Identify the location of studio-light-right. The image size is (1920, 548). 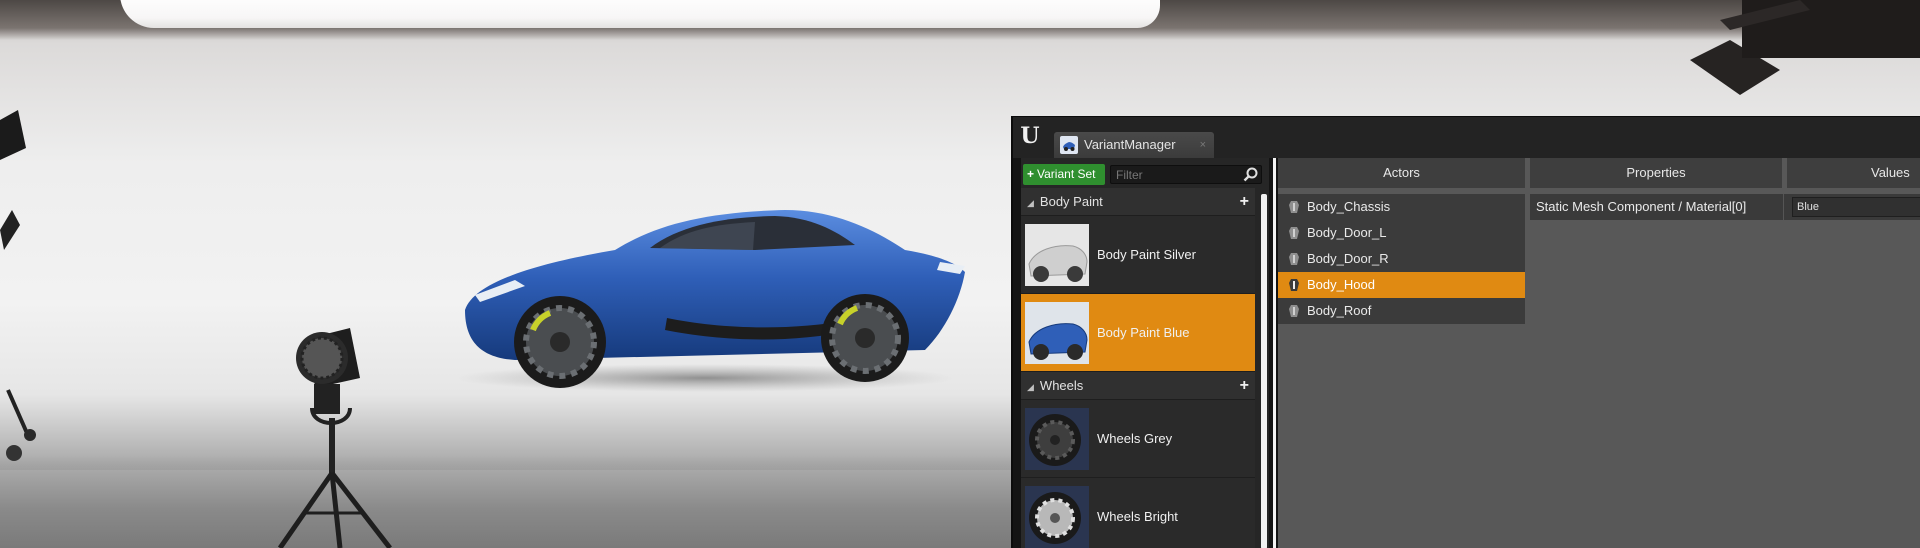
(1805, 47).